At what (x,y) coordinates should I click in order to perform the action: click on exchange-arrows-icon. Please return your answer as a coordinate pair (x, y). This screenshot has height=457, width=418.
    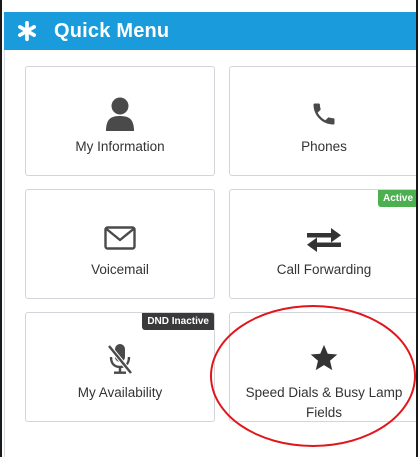
    Looking at the image, I should click on (323, 240).